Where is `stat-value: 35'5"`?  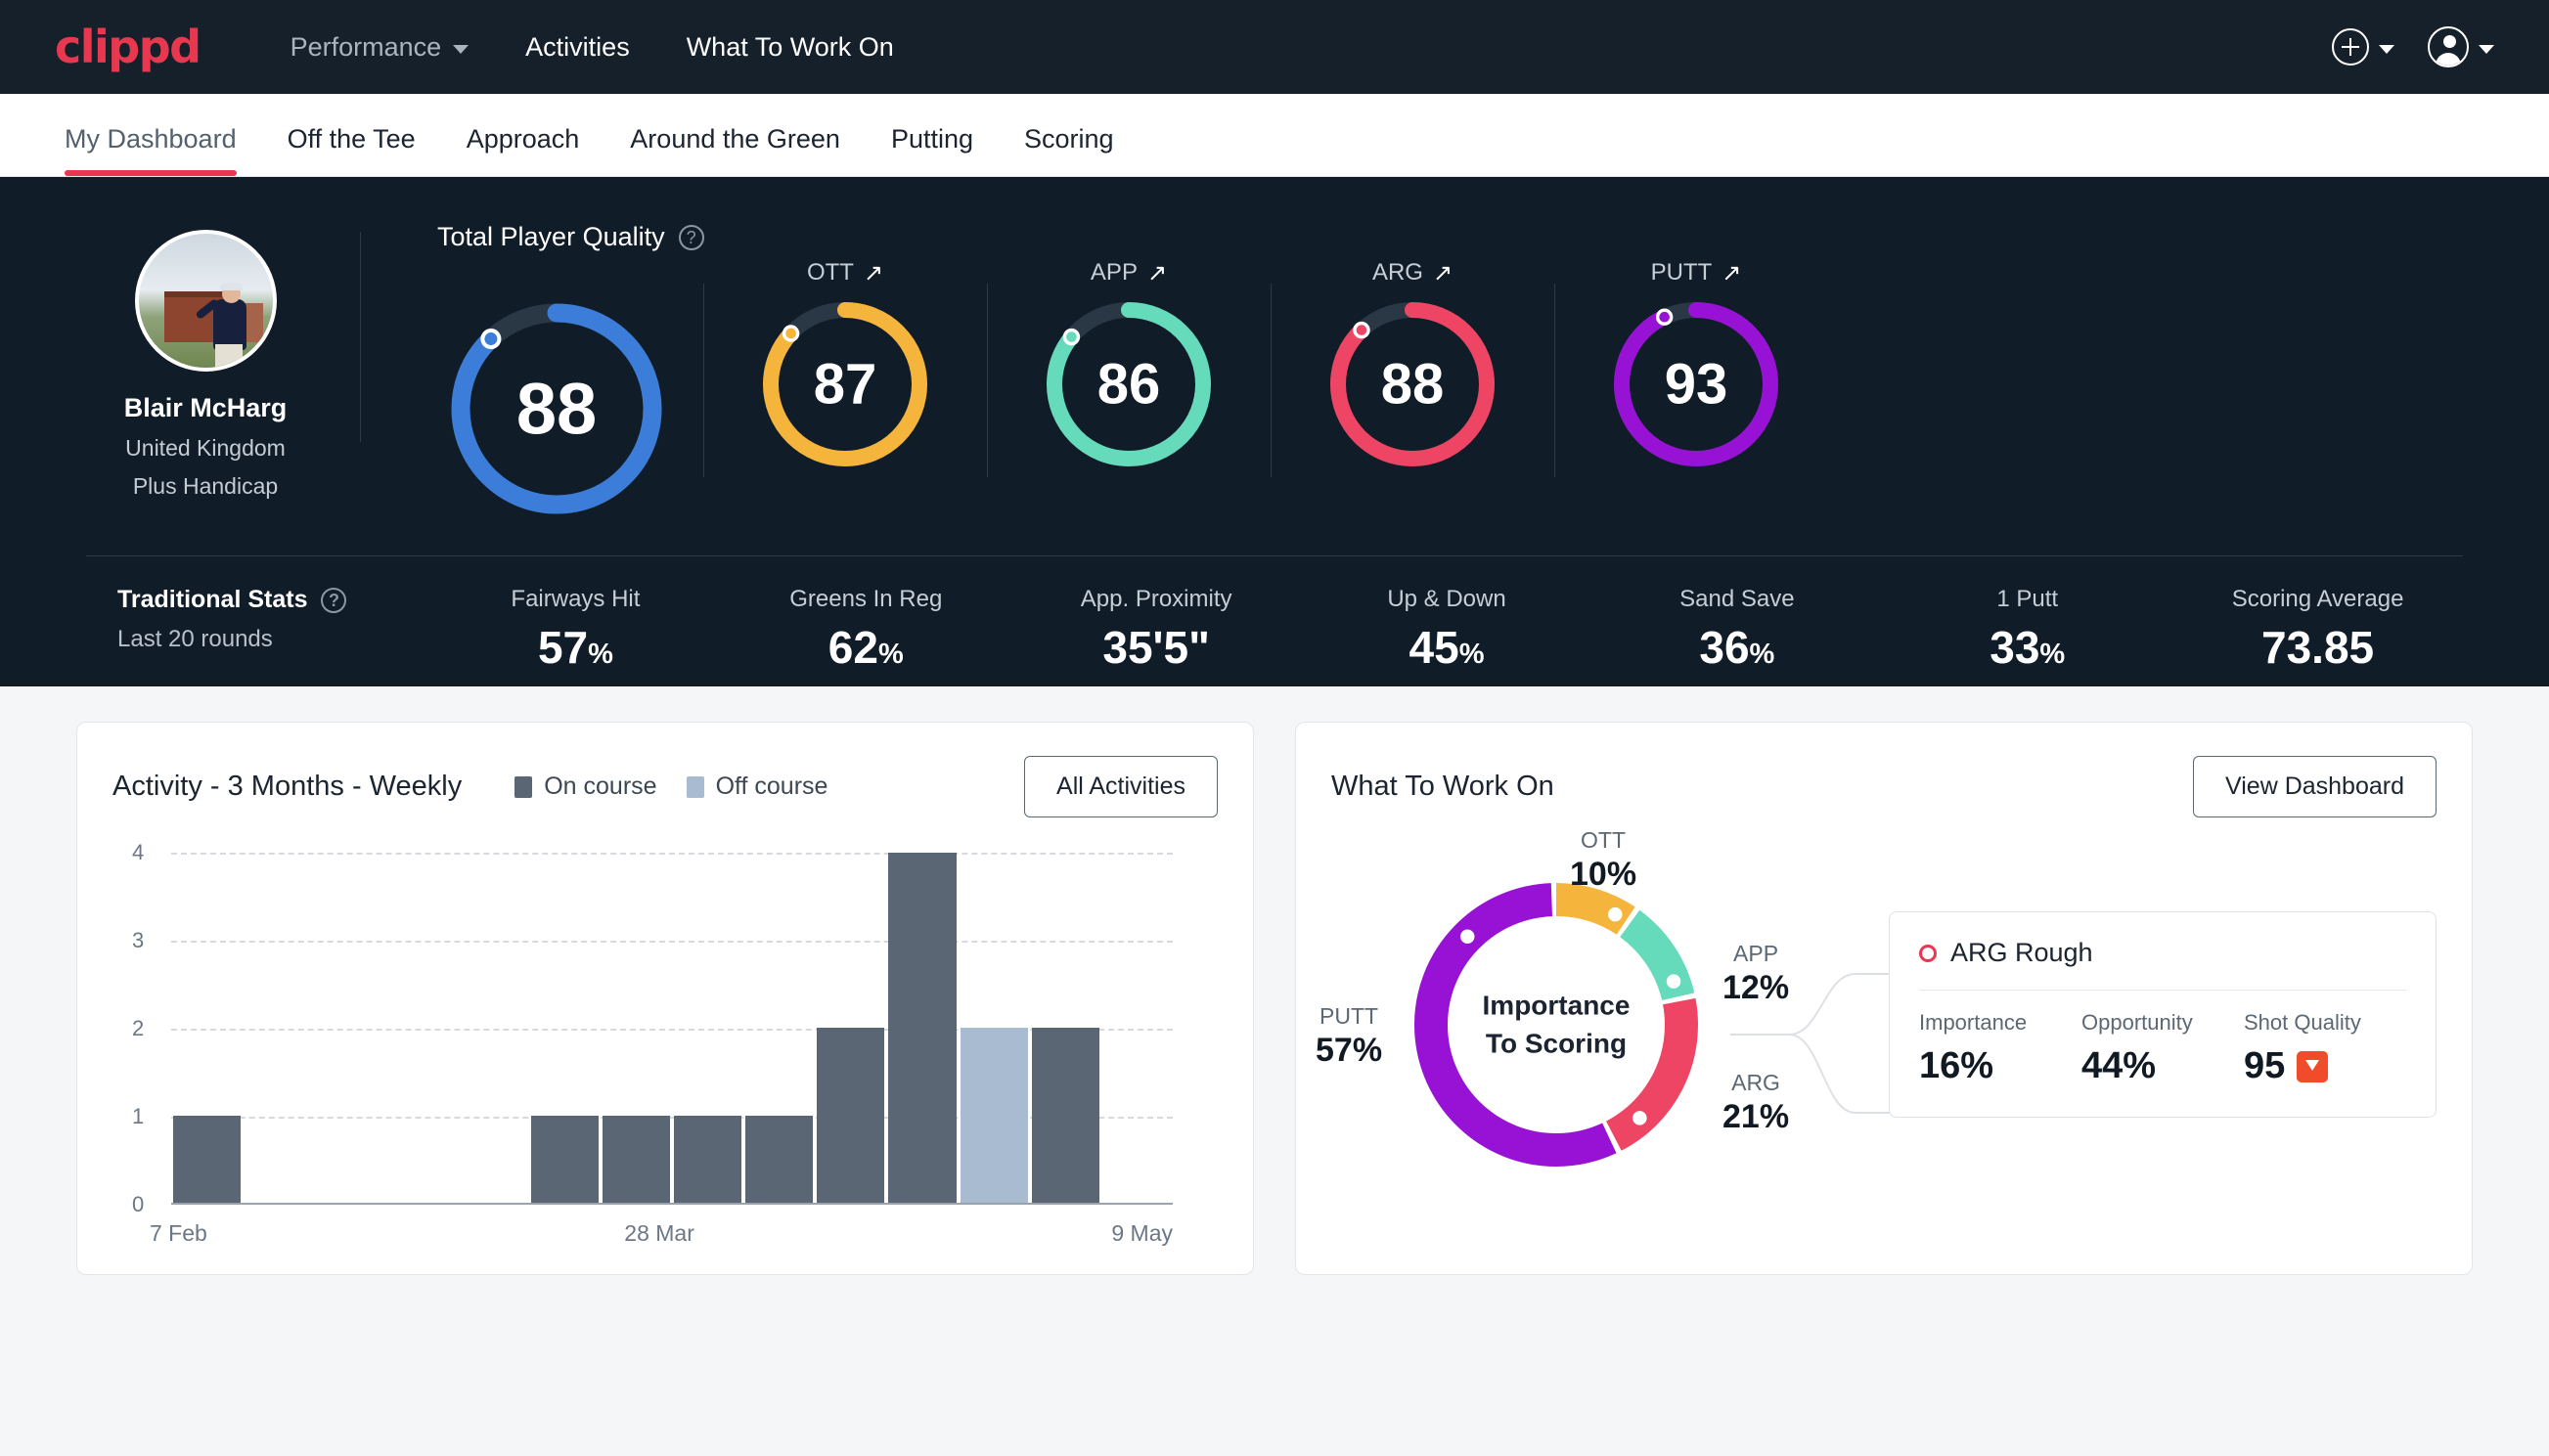 stat-value: 35'5" is located at coordinates (1156, 647).